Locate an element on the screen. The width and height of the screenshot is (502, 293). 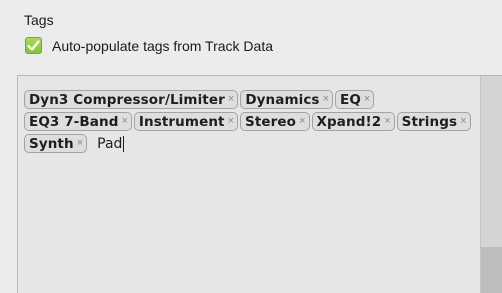
tag-token: Dyn3 Compressor/Limiter × is located at coordinates (131, 99).